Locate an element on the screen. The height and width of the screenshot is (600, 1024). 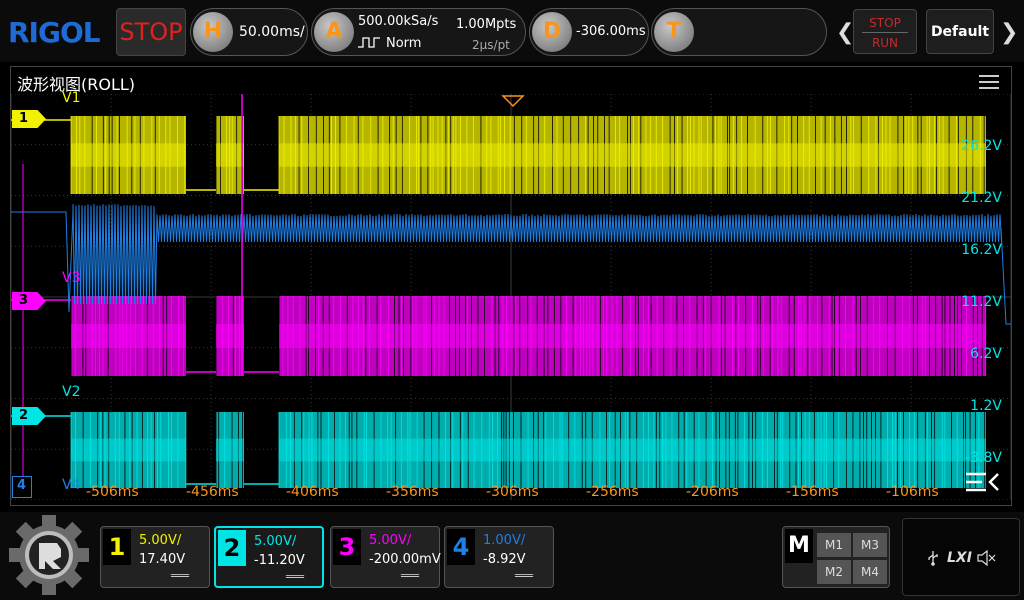
sample-rate: 500.00kSa/s is located at coordinates (398, 21).